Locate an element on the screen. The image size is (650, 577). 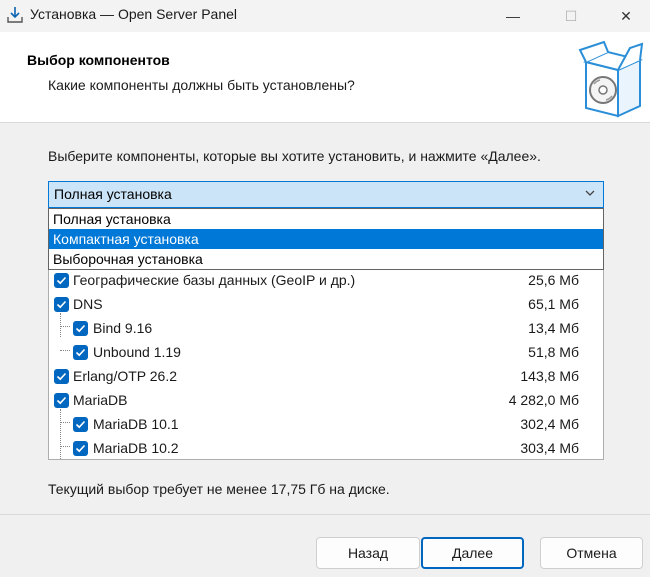
component-size: 13,4 Мб is located at coordinates (553, 328).